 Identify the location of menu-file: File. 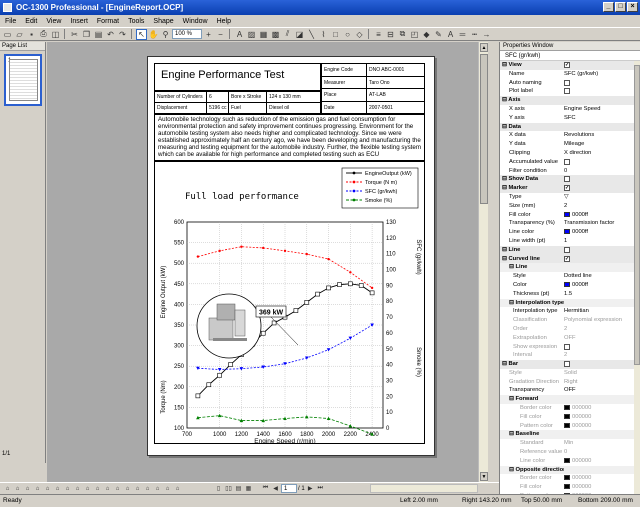
(10, 21).